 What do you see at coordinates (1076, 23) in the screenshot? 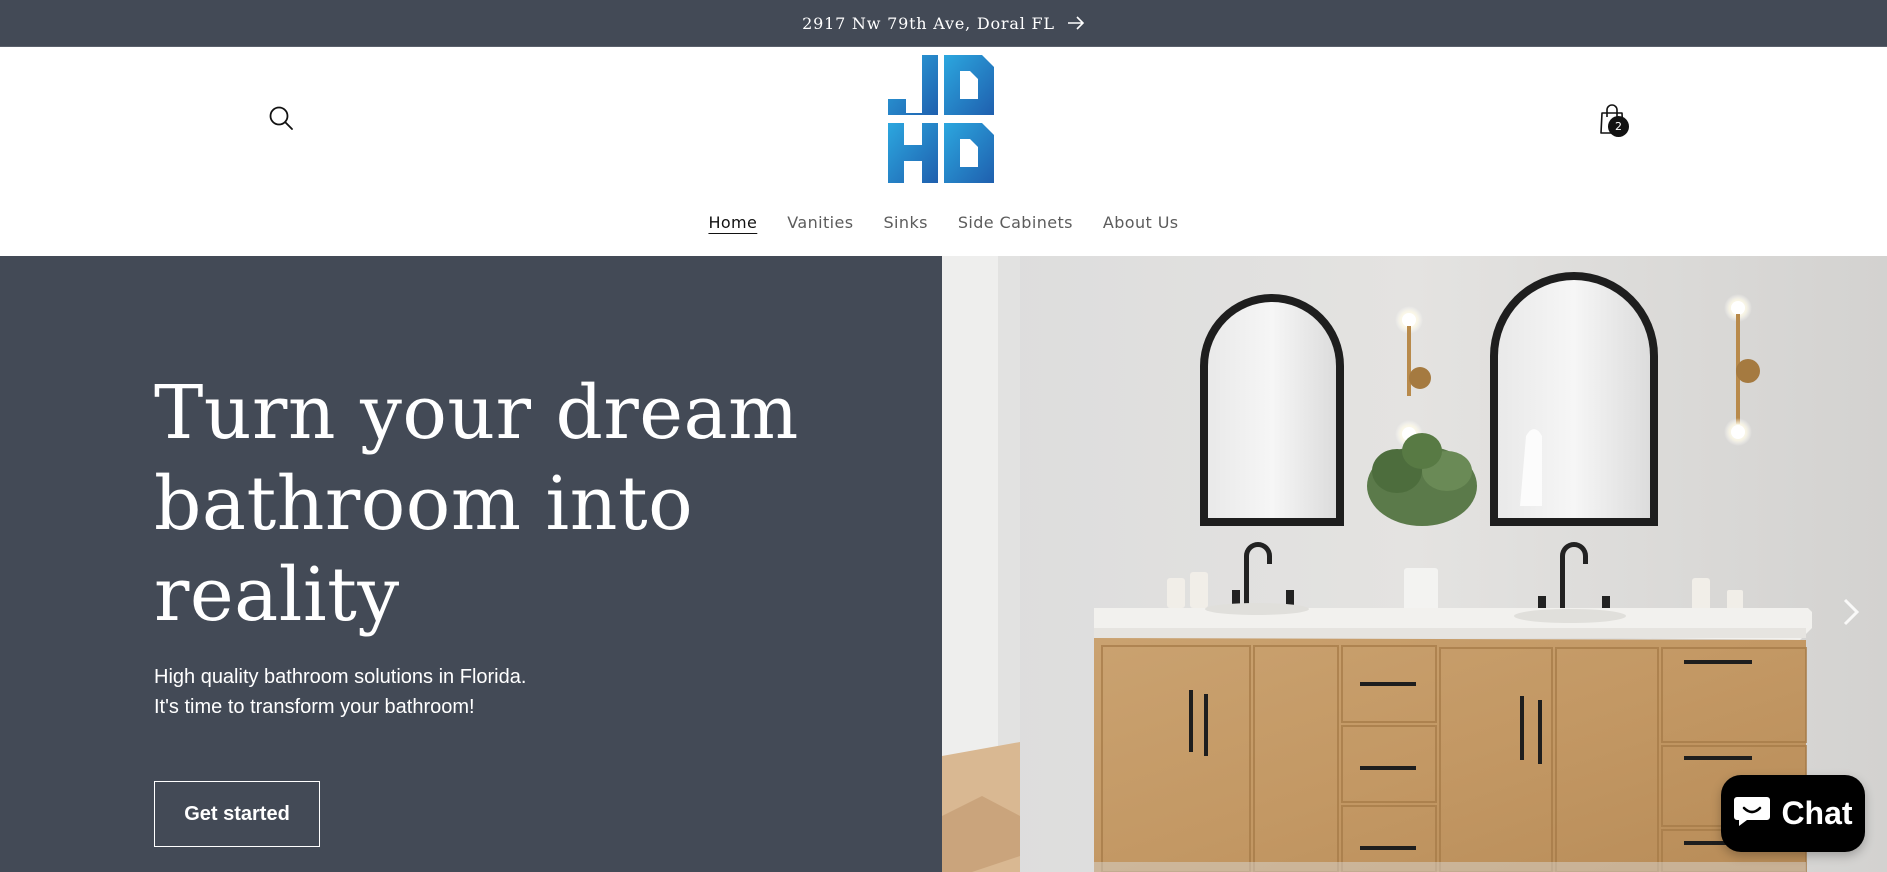
I see `arrow-right-icon` at bounding box center [1076, 23].